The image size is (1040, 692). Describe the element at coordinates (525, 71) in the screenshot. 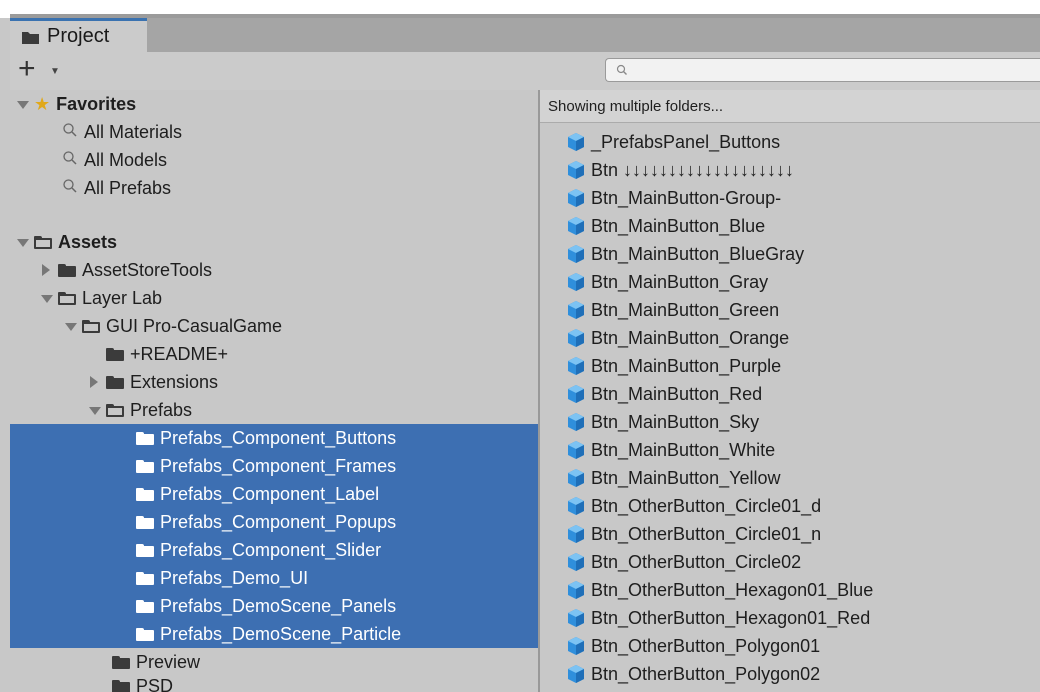

I see `project-toolbar: + ▼` at that location.